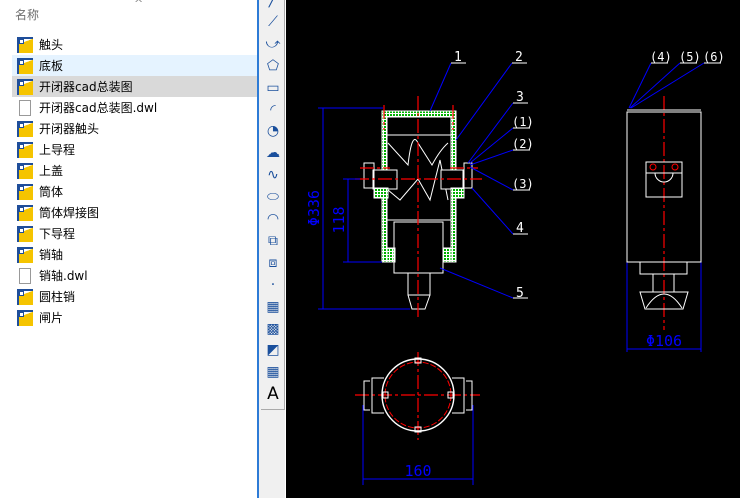 The width and height of the screenshot is (740, 502). What do you see at coordinates (273, 197) in the screenshot?
I see `ellipse-icon: ⬭` at bounding box center [273, 197].